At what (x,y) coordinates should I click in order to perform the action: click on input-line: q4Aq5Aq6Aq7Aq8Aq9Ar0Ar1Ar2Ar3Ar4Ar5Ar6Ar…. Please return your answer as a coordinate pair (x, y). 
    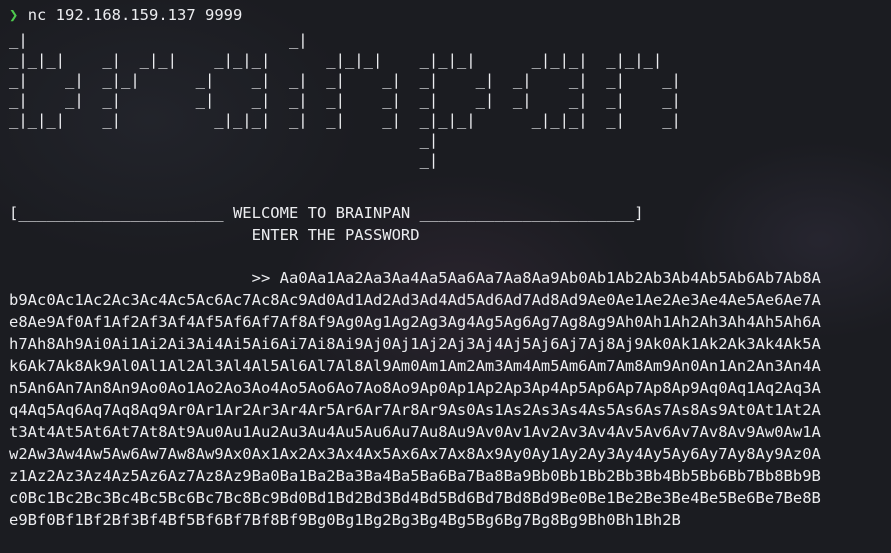
    Looking at the image, I should click on (415, 410).